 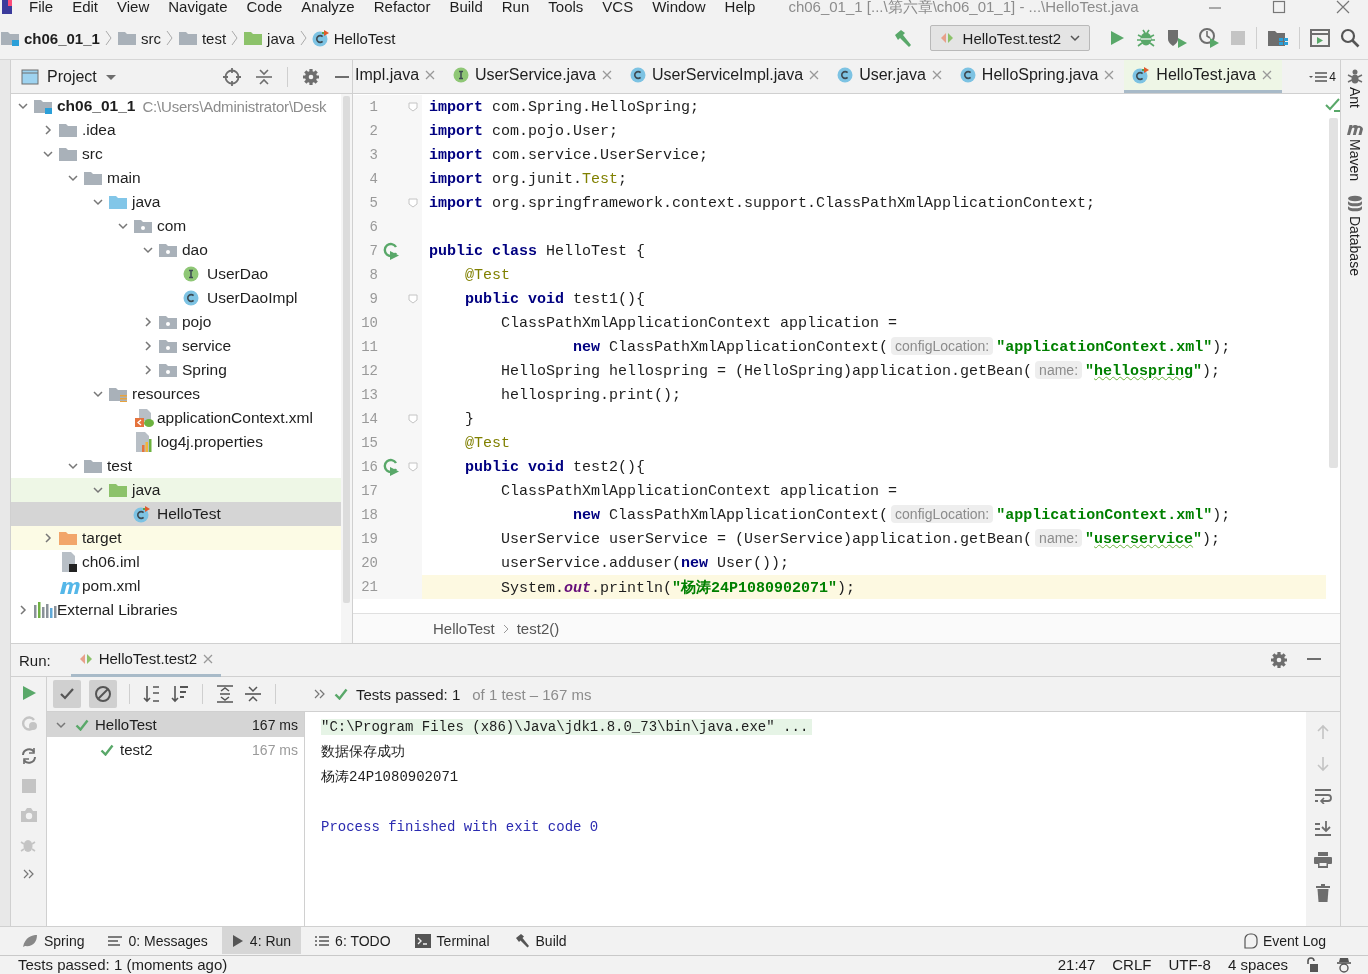 What do you see at coordinates (152, 694) in the screenshot?
I see `sort-alphabetically-icon` at bounding box center [152, 694].